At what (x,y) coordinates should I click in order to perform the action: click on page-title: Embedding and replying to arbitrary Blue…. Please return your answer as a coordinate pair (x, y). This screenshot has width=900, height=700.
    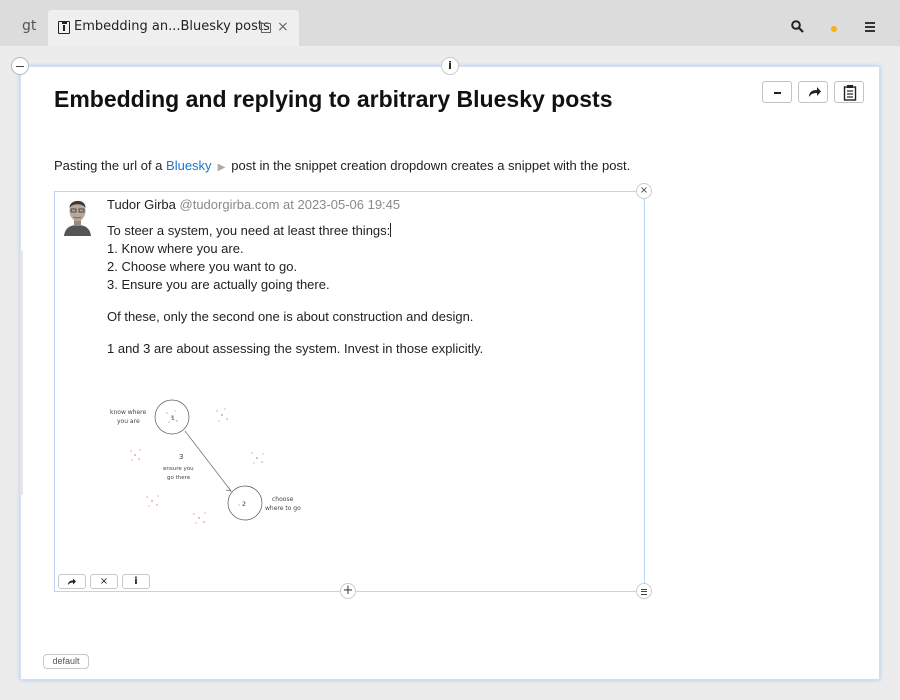
    Looking at the image, I should click on (333, 99).